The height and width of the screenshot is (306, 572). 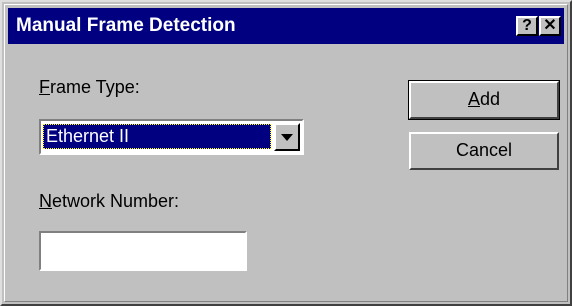 I want to click on network-number-label: Network Number:, so click(x=109, y=201).